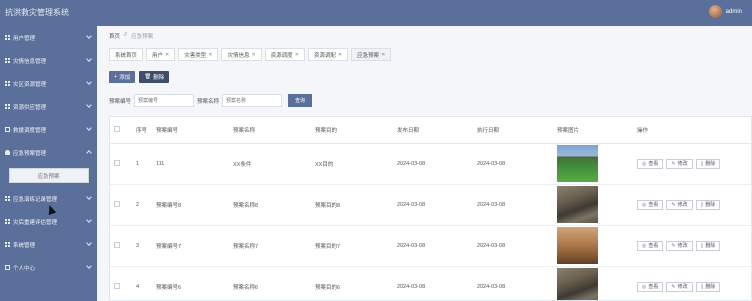  What do you see at coordinates (30, 61) in the screenshot?
I see `sidebar-item-label: 灾情信息管理` at bounding box center [30, 61].